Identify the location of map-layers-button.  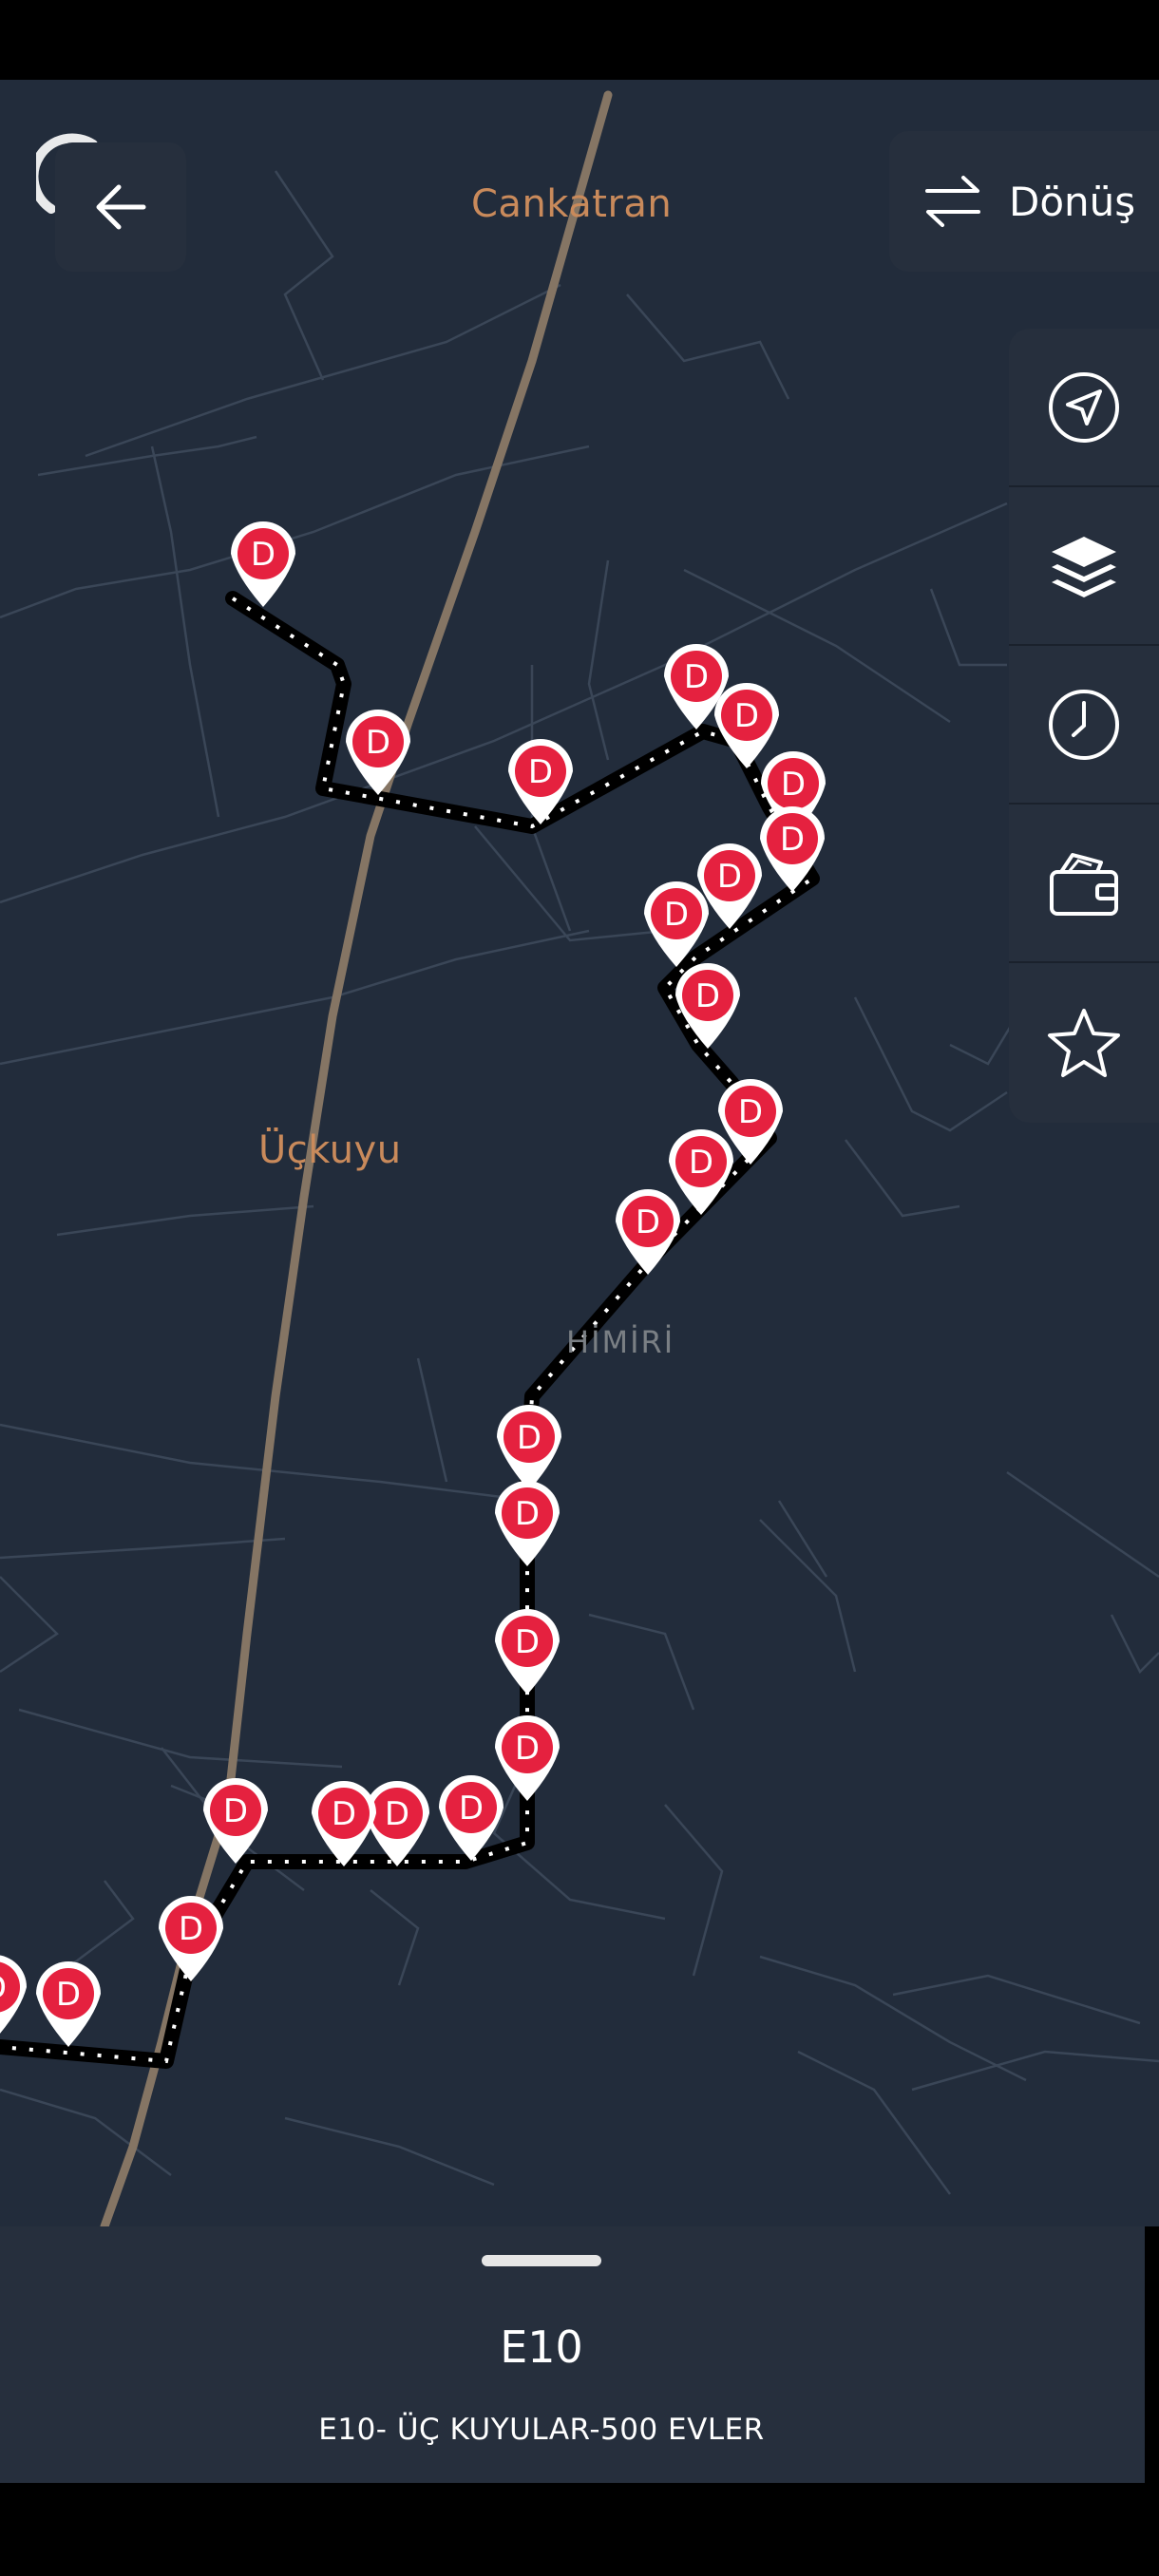
(1084, 566).